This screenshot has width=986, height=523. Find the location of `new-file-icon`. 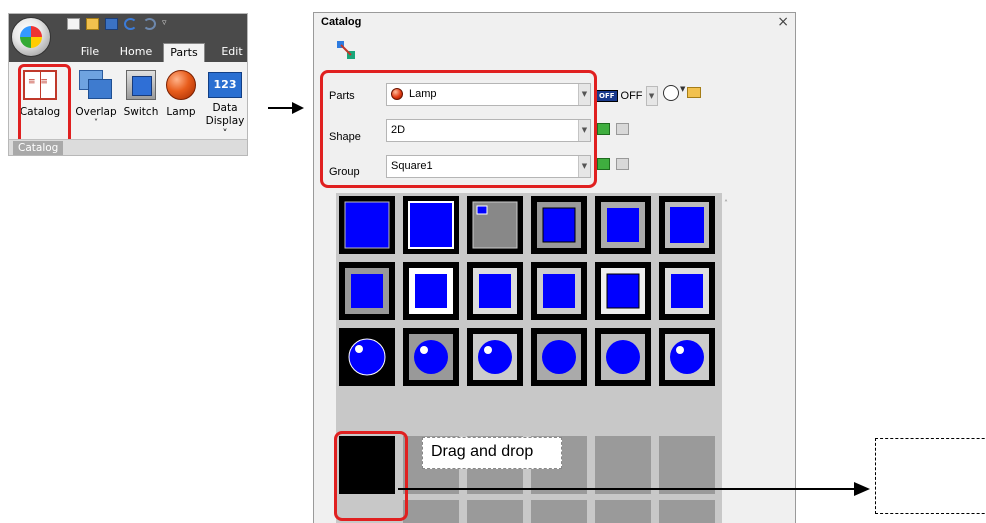

new-file-icon is located at coordinates (73, 24).